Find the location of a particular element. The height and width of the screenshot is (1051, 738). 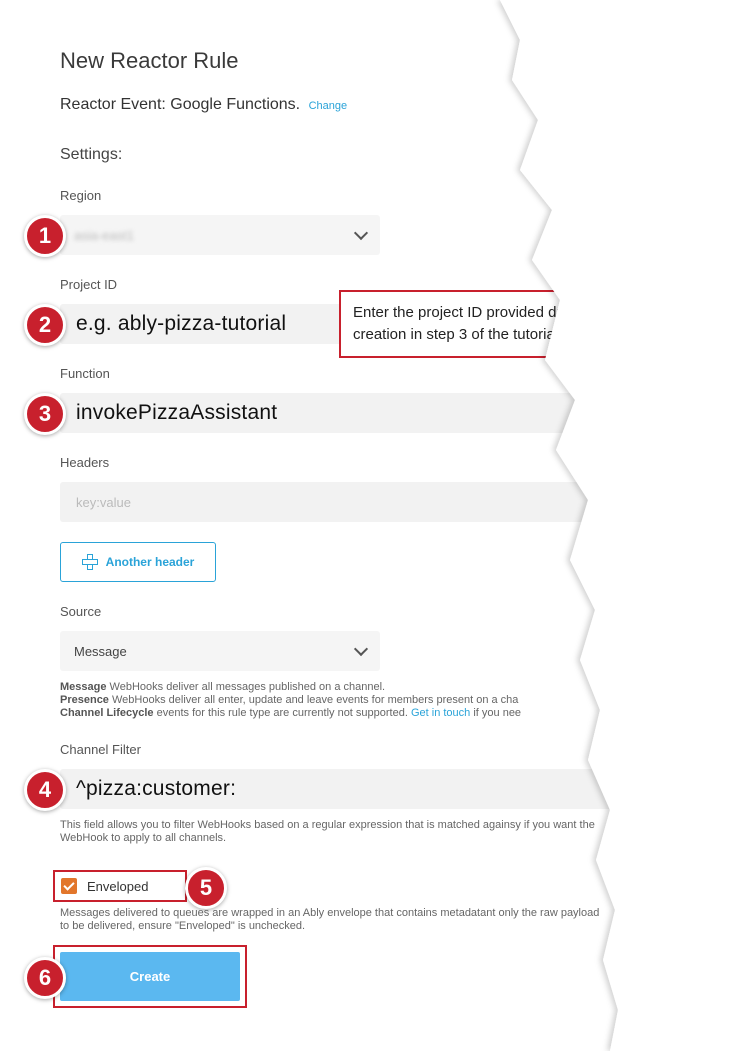

region-select: asia-east1 is located at coordinates (220, 235).